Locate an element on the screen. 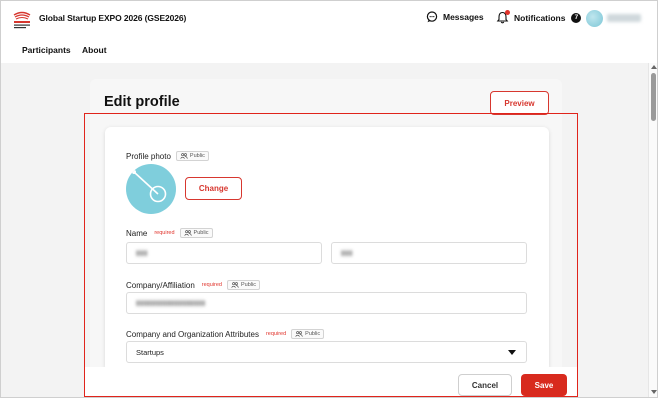  profile-photo is located at coordinates (151, 189).